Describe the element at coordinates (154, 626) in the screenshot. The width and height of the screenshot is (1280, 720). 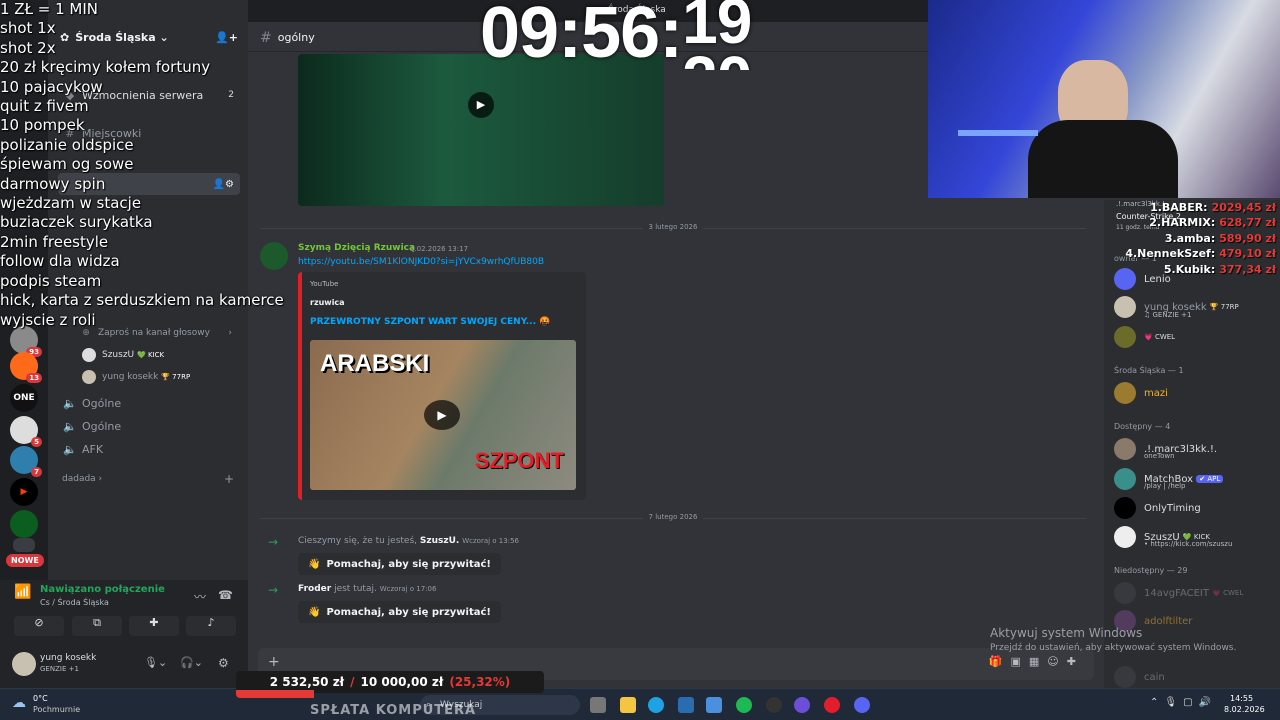
I see `activities-button: ✚` at that location.